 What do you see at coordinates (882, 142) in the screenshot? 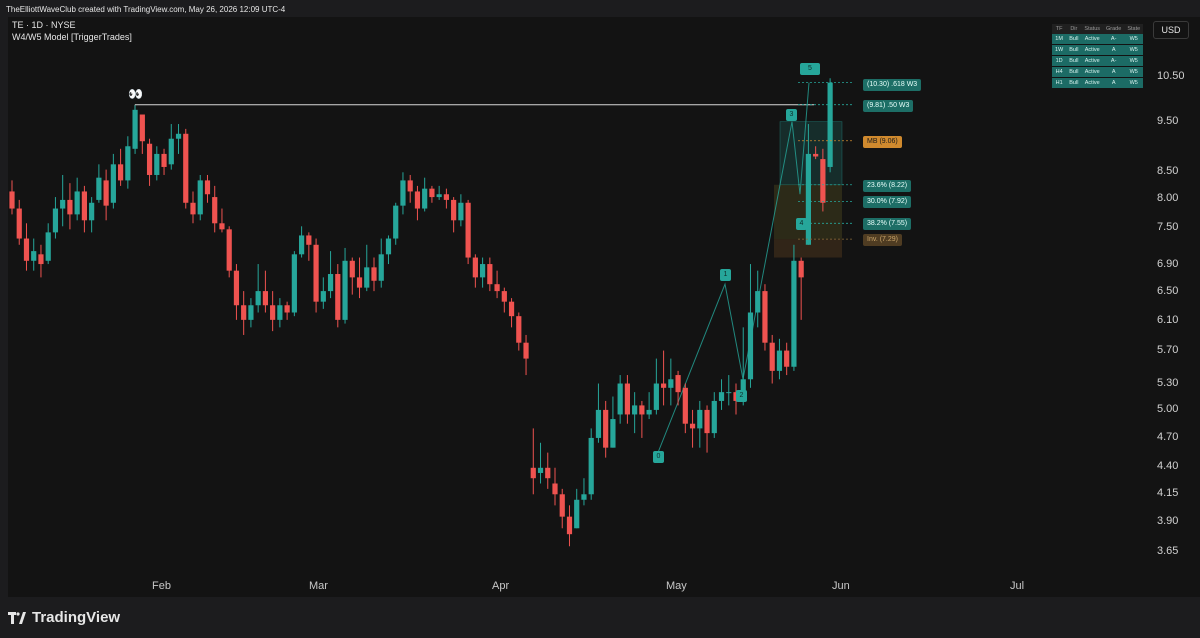
I see `level-mb-label: MB (9.06)` at bounding box center [882, 142].